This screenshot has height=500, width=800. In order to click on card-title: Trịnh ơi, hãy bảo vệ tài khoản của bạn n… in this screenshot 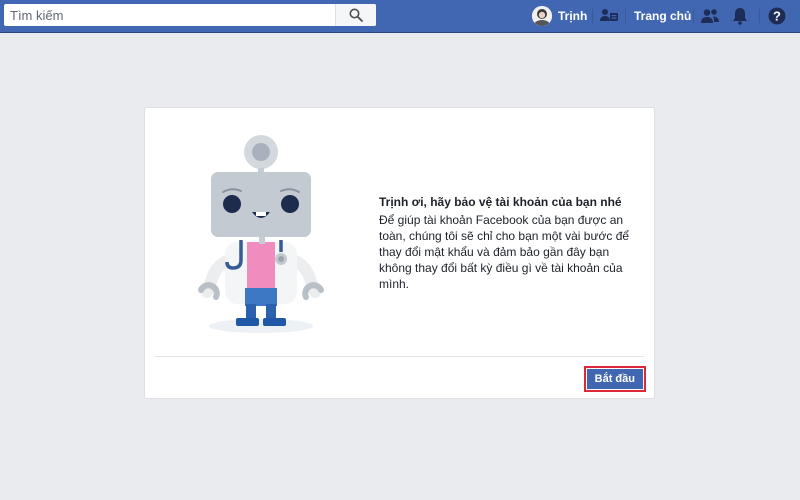, I will do `click(500, 202)`.